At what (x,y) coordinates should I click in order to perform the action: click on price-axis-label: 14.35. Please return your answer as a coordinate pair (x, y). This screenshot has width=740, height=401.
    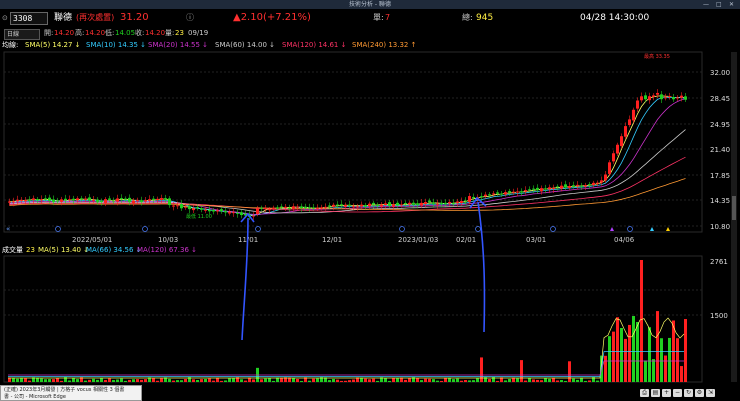
    Looking at the image, I should click on (720, 201).